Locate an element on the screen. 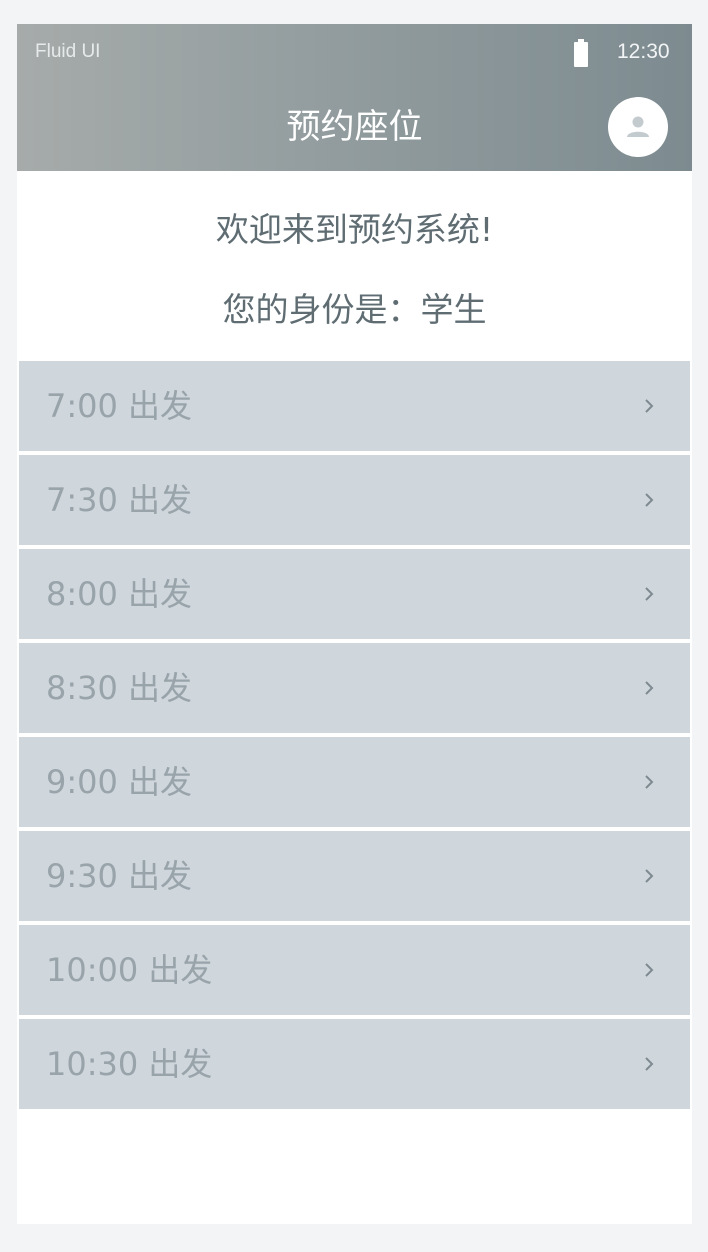  welcome-message: 欢迎来到预约系统! is located at coordinates (354, 229).